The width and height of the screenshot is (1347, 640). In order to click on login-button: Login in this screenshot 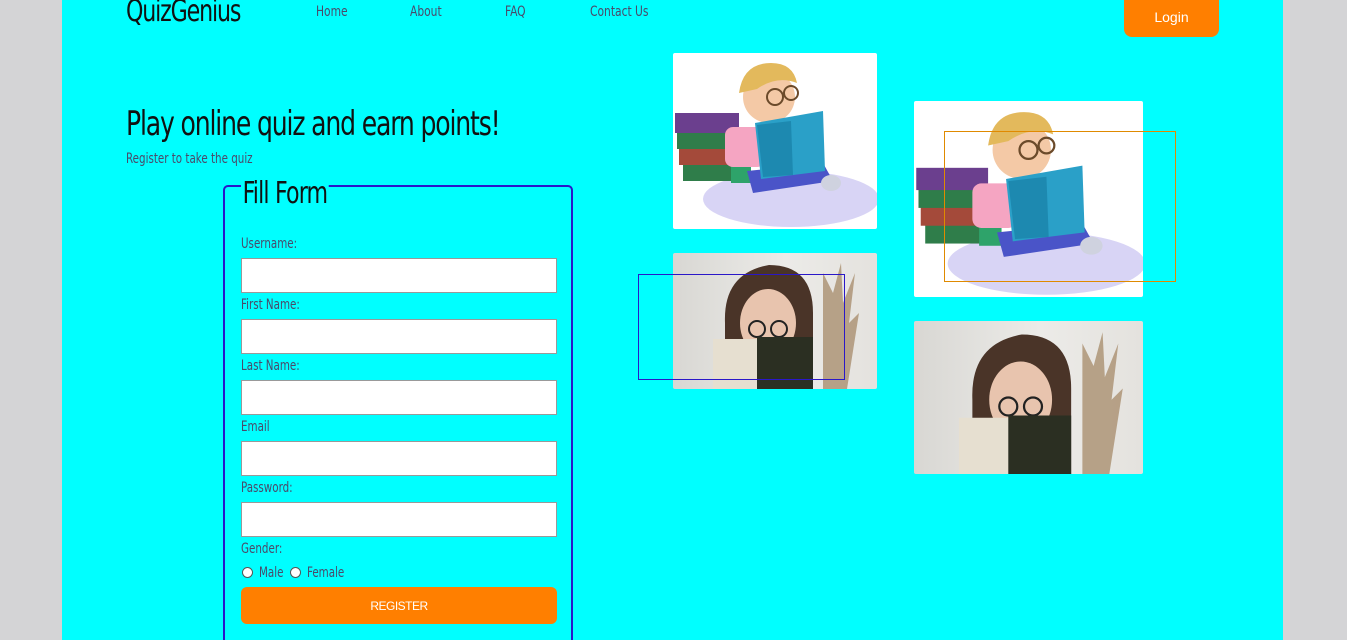, I will do `click(1171, 18)`.